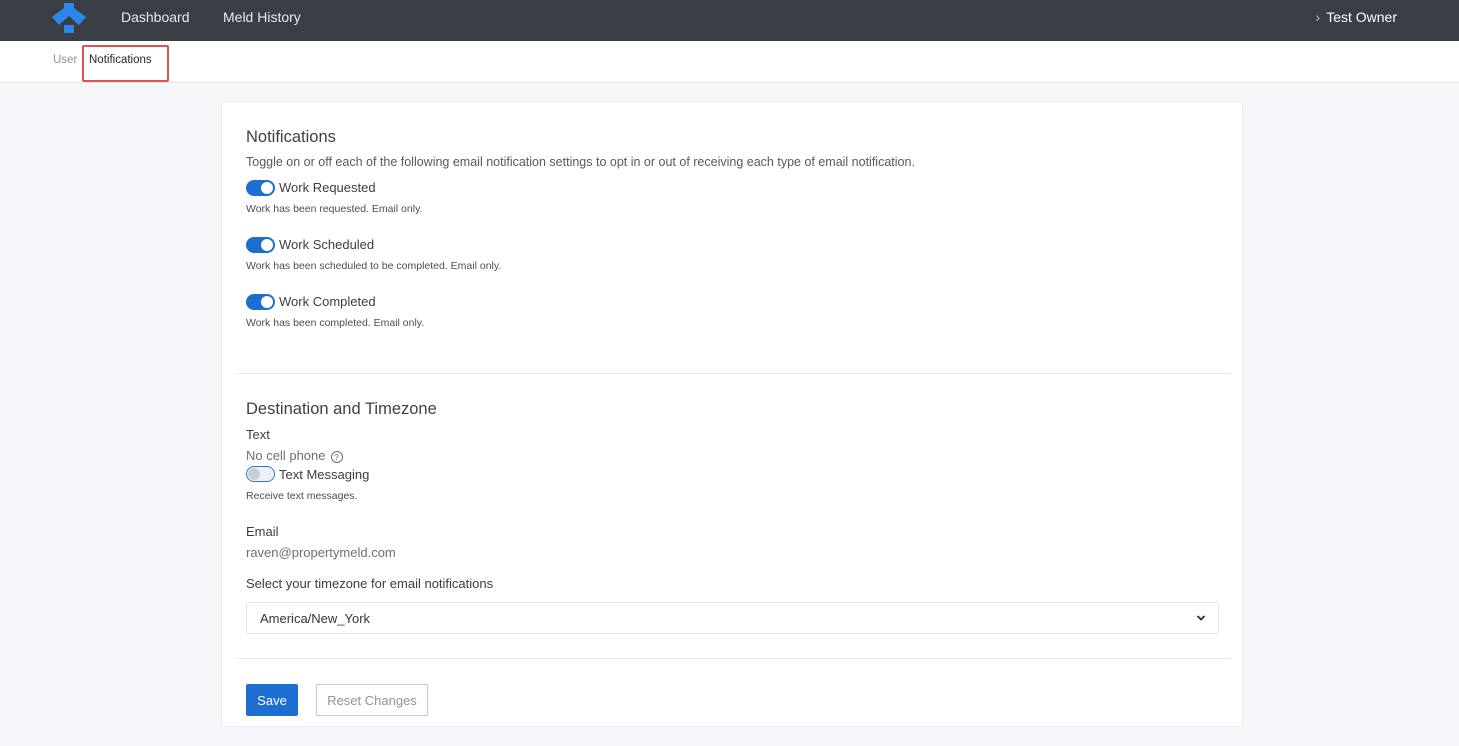 The width and height of the screenshot is (1459, 746). What do you see at coordinates (1361, 17) in the screenshot?
I see `user-name: Test Owner` at bounding box center [1361, 17].